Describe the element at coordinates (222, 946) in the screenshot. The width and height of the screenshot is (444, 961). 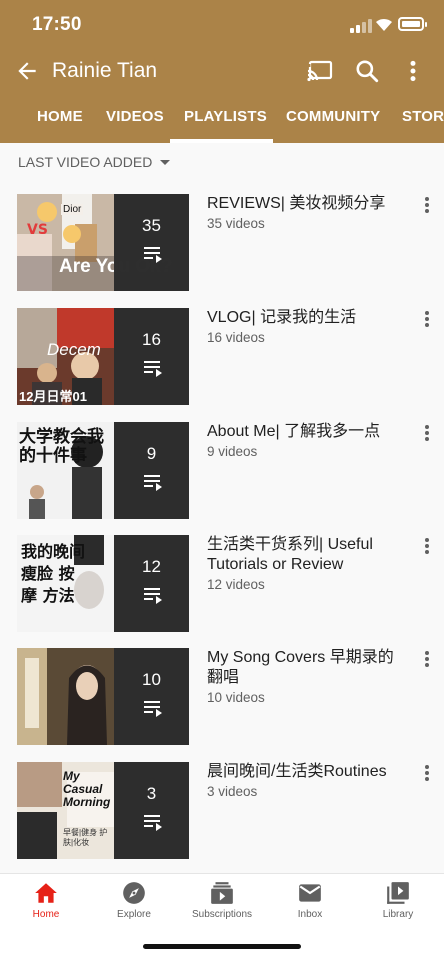
I see `home-indicator` at that location.